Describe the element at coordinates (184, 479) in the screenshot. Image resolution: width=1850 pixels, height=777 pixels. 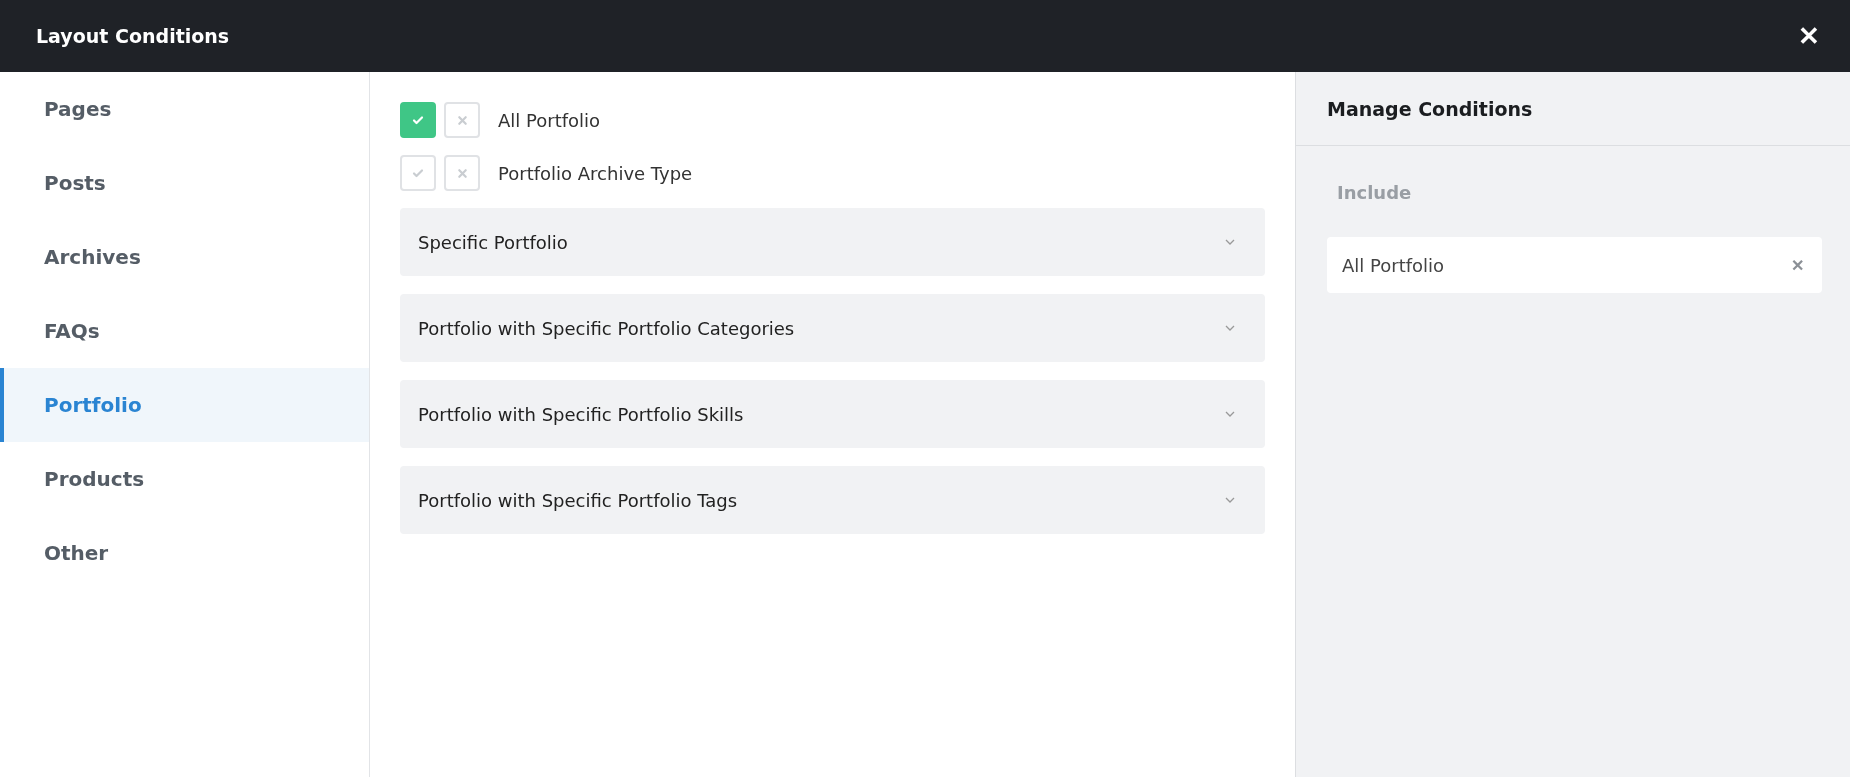
I see `sidebar-item: Products` at that location.